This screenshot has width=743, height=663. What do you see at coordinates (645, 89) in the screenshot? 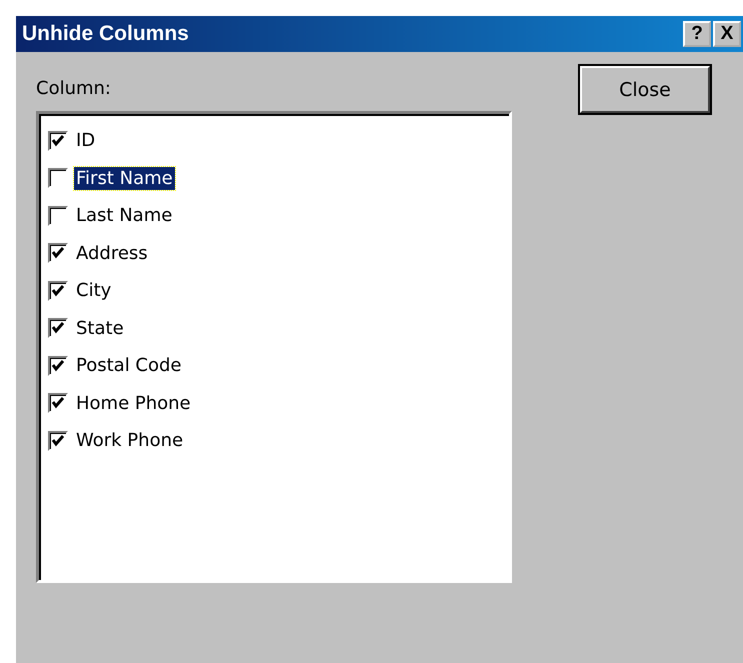
I see `close-dialog-button: Close` at bounding box center [645, 89].